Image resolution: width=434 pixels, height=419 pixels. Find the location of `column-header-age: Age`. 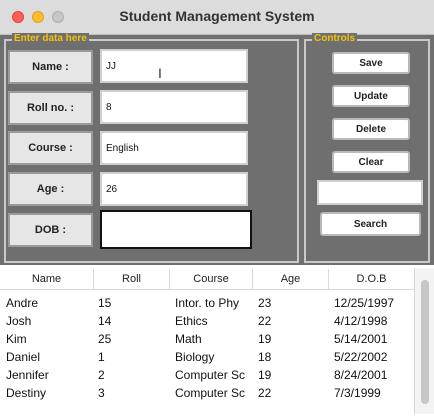

column-header-age: Age is located at coordinates (291, 279).